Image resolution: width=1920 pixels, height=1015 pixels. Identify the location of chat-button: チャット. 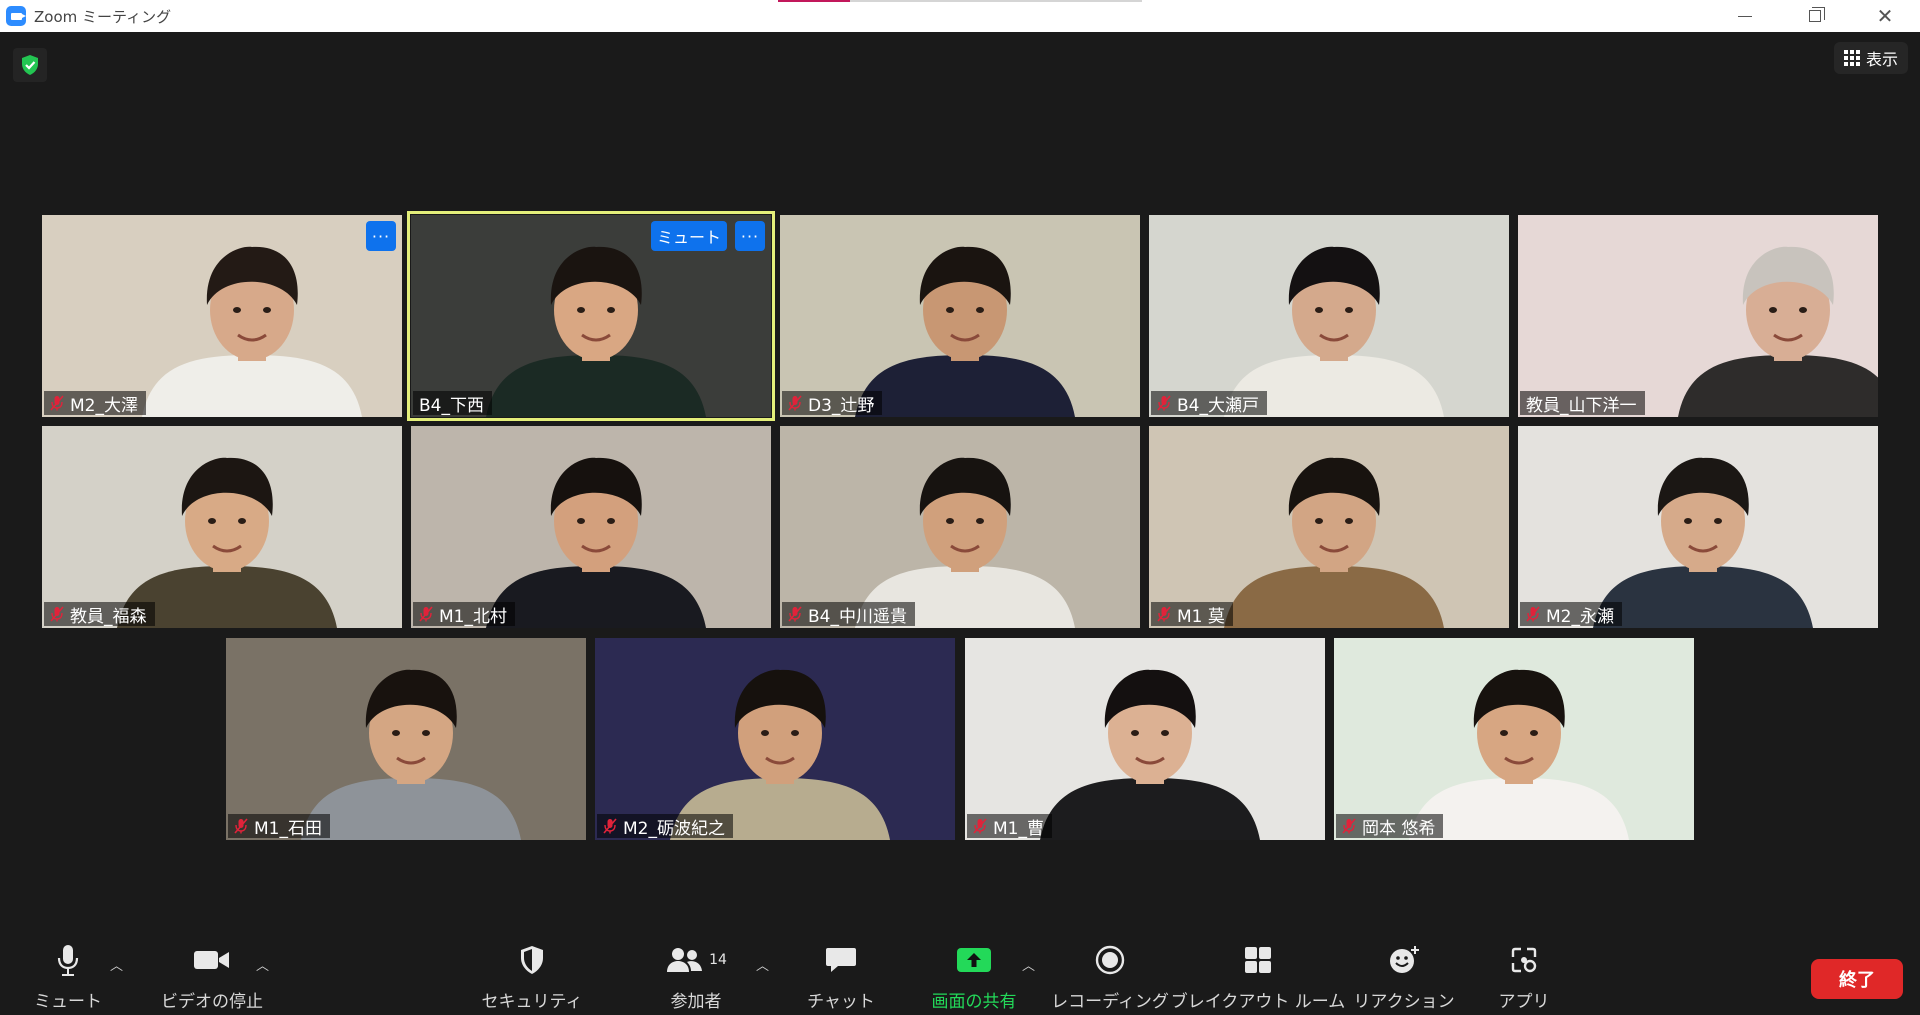
(841, 976).